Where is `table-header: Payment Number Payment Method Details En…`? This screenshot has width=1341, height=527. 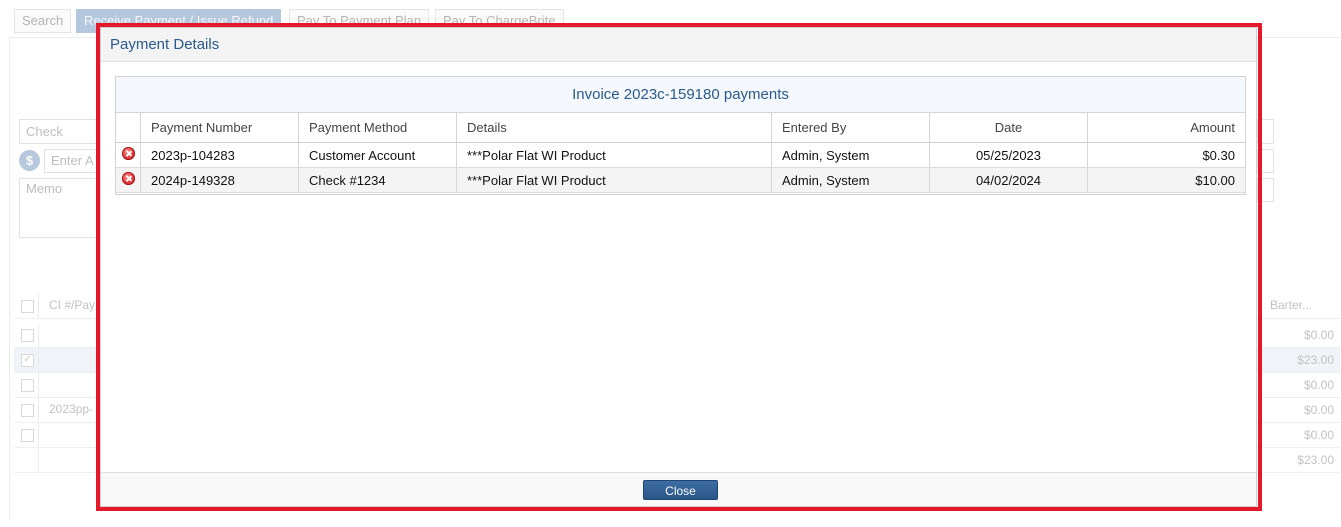
table-header: Payment Number Payment Method Details En… is located at coordinates (681, 128).